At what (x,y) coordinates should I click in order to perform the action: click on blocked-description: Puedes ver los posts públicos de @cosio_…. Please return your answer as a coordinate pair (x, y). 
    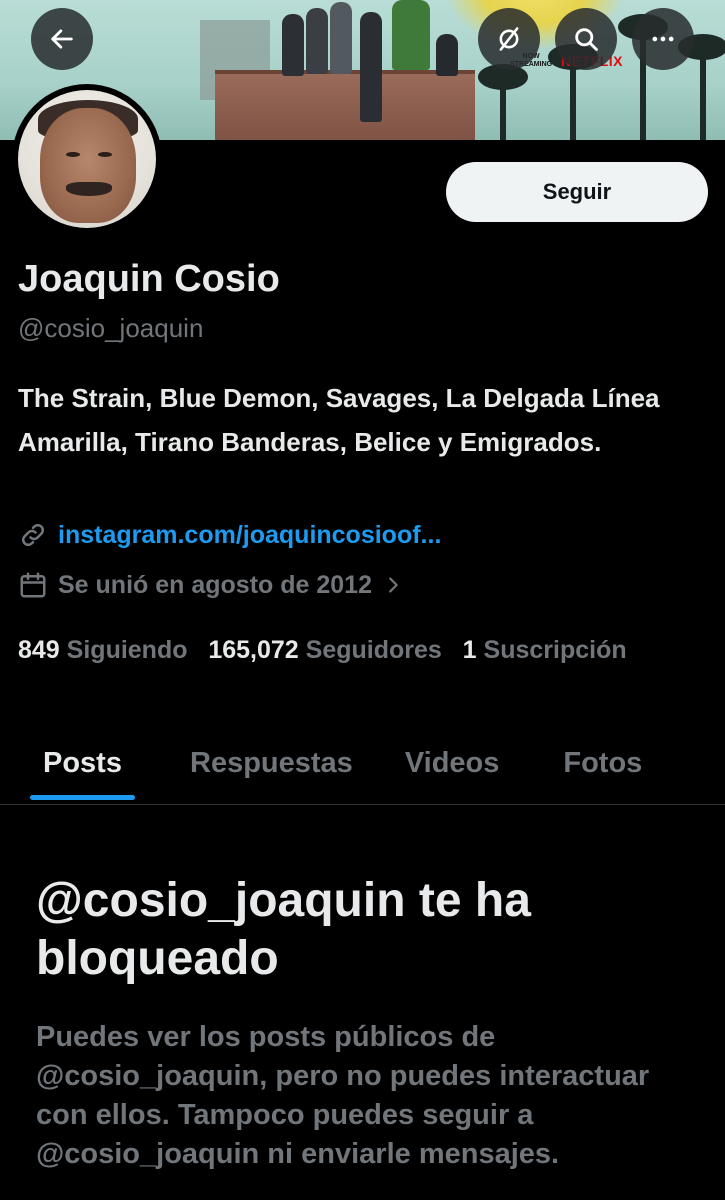
    Looking at the image, I should click on (343, 1095).